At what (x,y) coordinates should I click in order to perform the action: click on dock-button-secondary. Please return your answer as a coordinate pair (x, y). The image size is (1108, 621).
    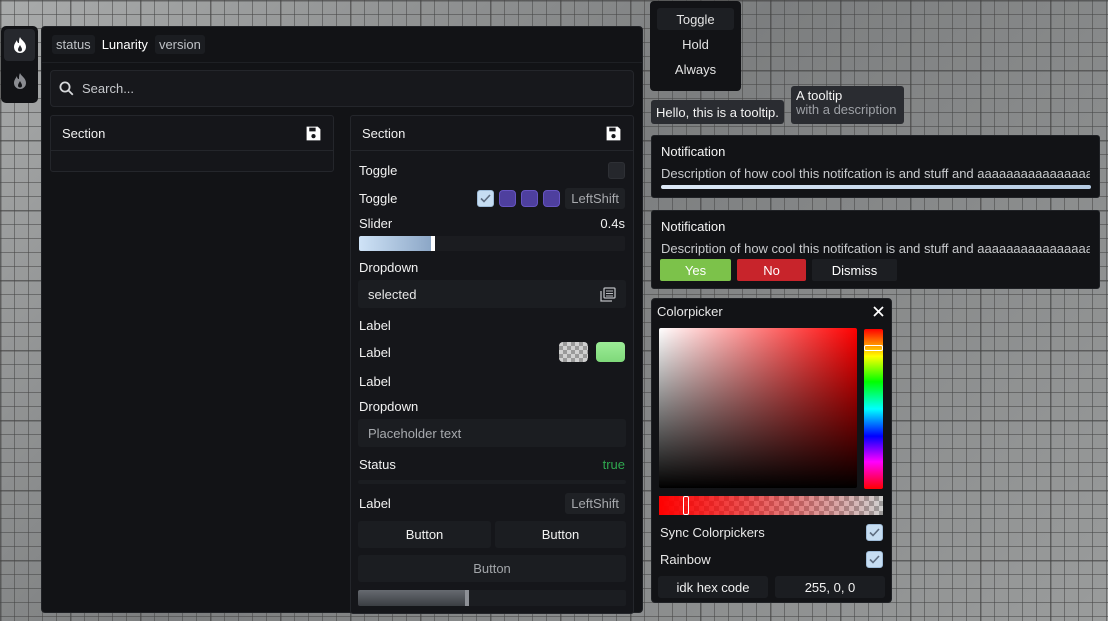
    Looking at the image, I should click on (19, 81).